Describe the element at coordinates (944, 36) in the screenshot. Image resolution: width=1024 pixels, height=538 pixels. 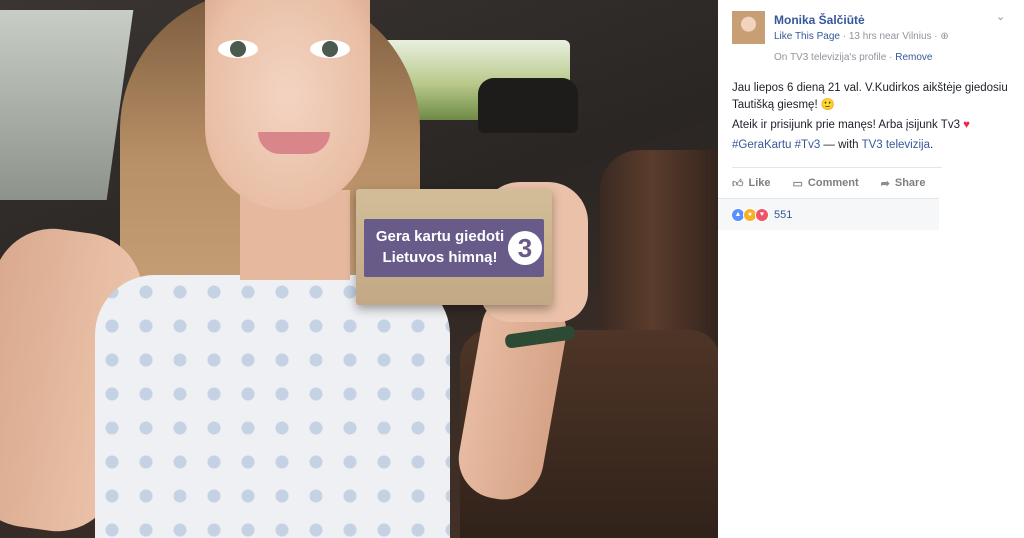
I see `globe-icon: ⊕` at that location.